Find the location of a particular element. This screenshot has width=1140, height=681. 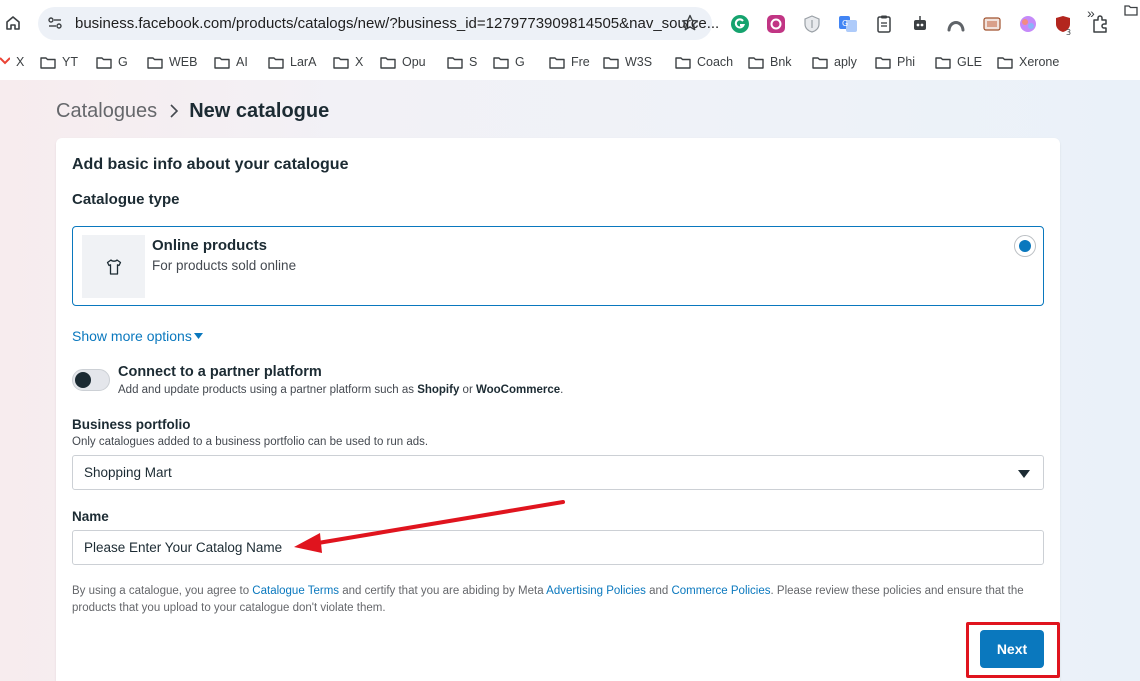

bookmark-label: S is located at coordinates (473, 62).